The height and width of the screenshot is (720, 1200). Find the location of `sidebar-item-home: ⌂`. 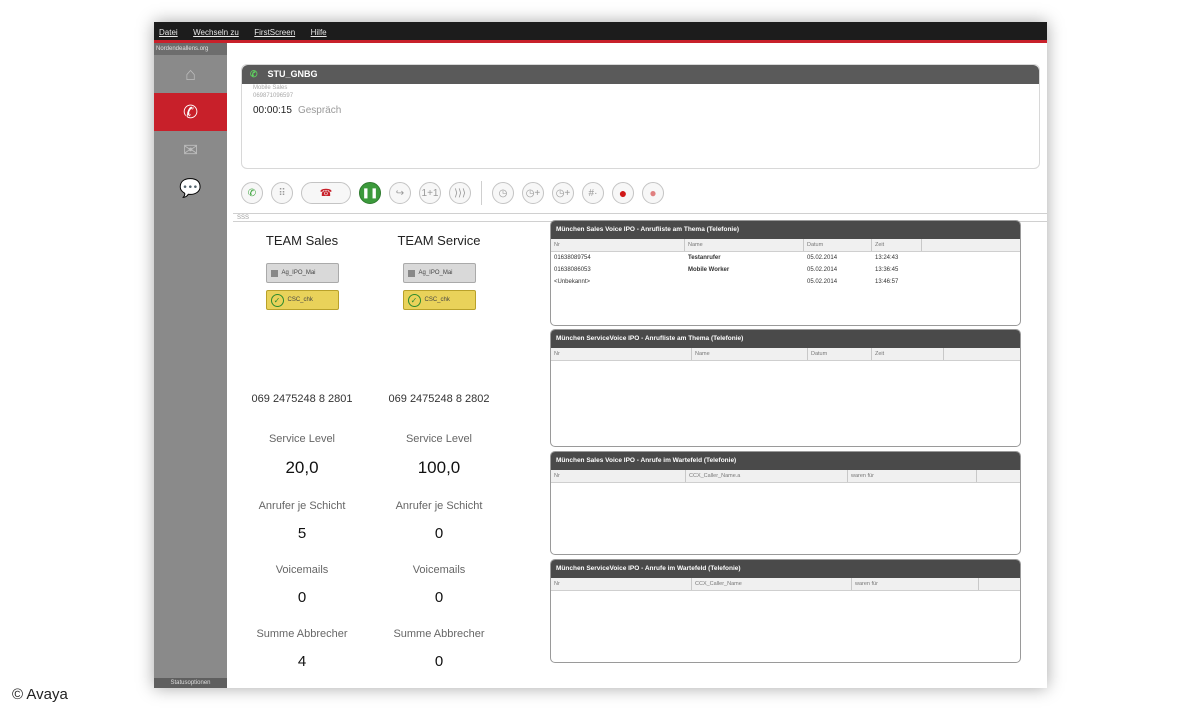

sidebar-item-home: ⌂ is located at coordinates (190, 74).